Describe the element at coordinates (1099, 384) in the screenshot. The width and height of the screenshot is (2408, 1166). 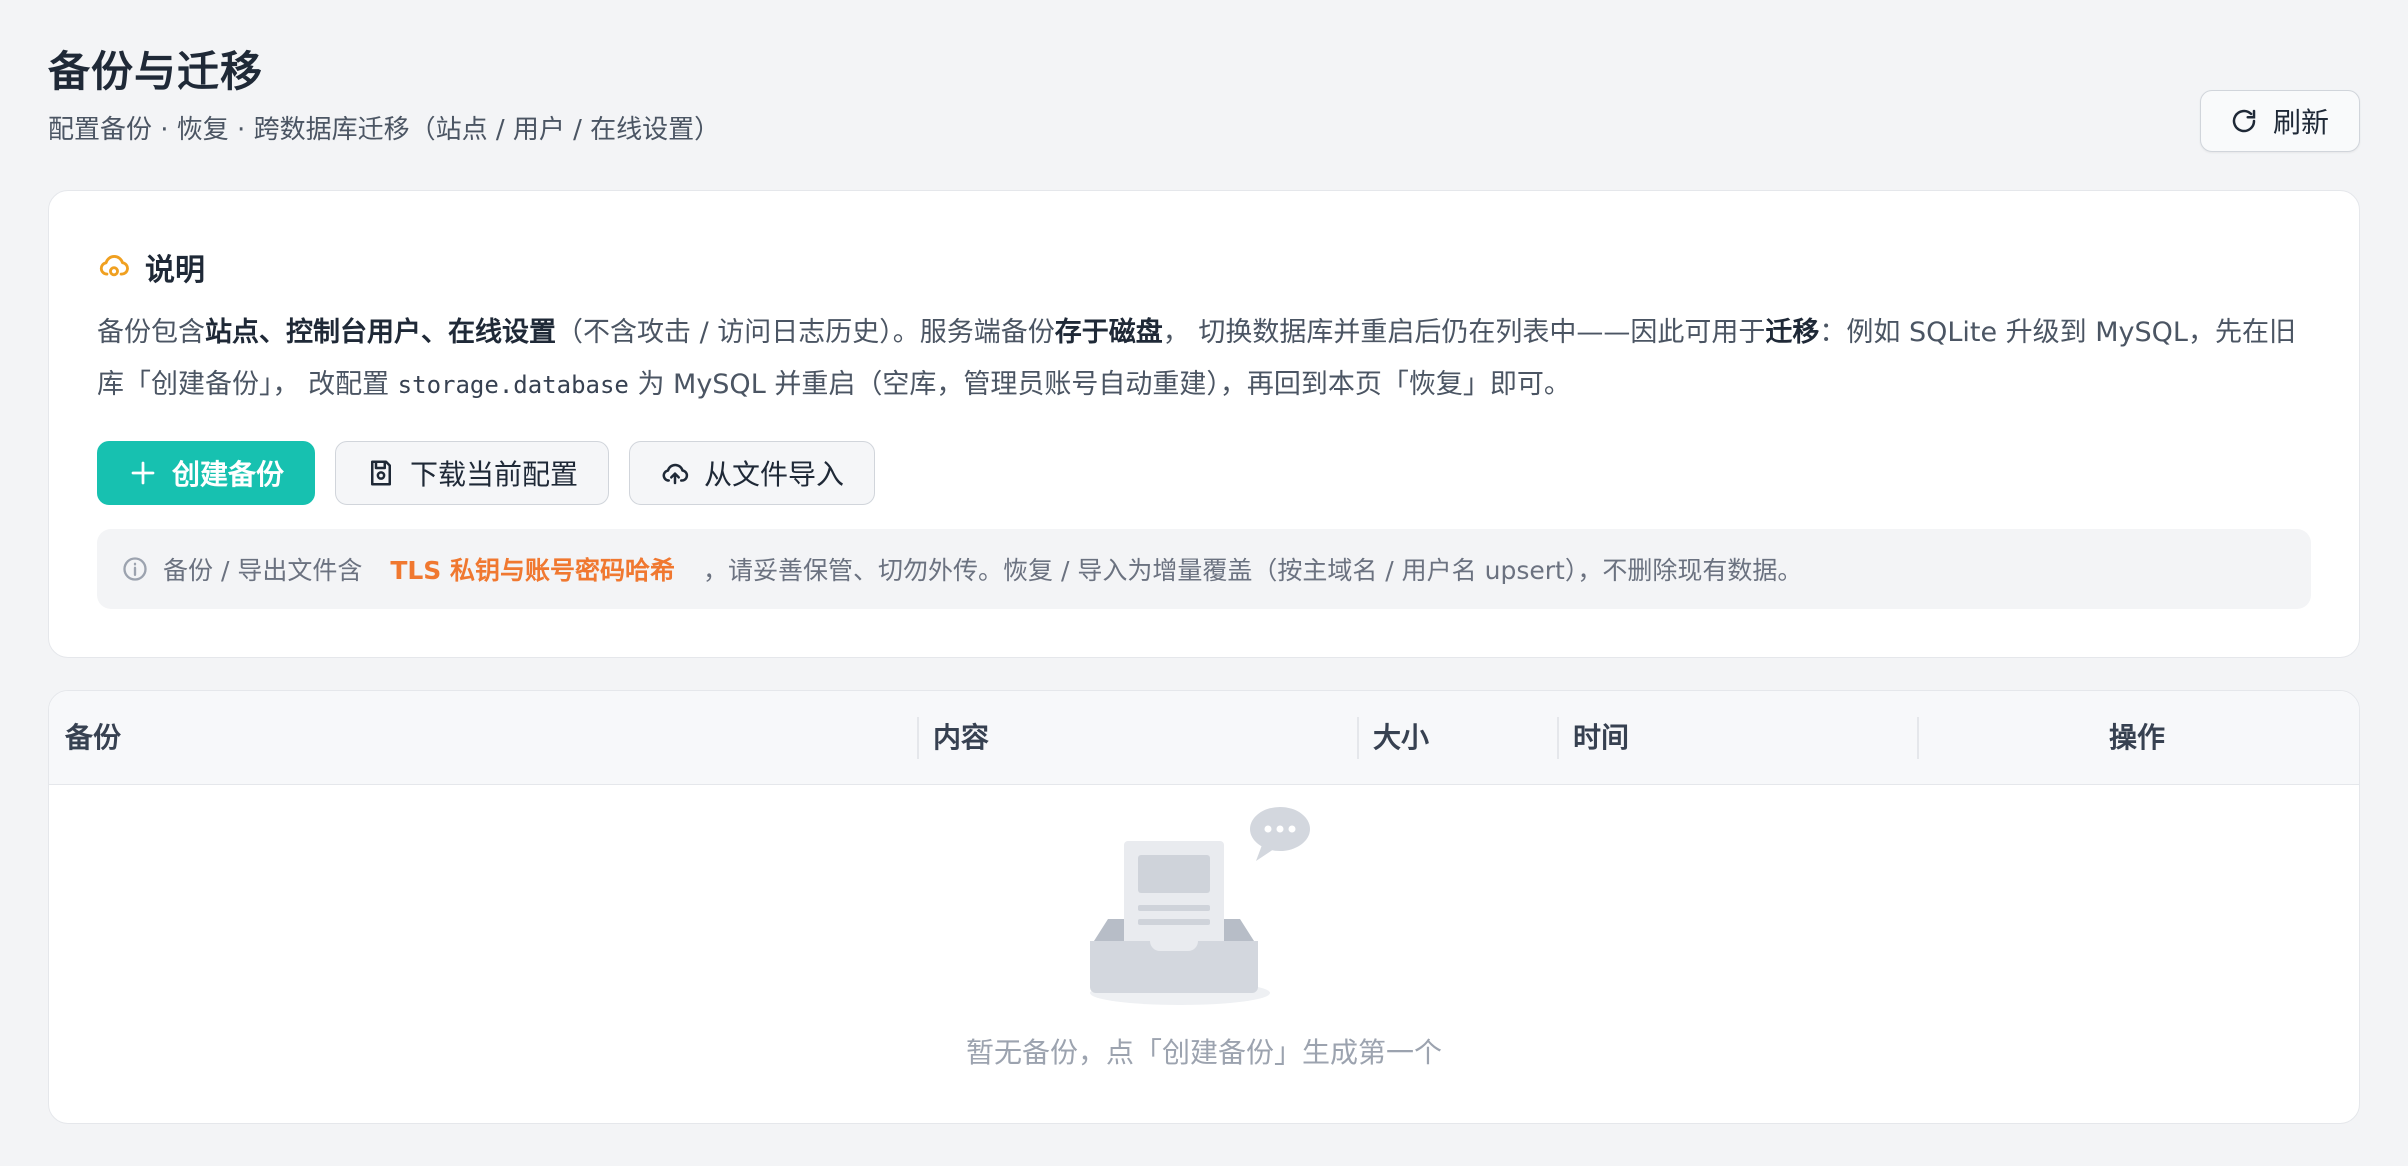
I see `info-text-5: 为 MySQL 并重启（空库，管理员账号自动重建），再回到本页「恢复」即可。` at that location.